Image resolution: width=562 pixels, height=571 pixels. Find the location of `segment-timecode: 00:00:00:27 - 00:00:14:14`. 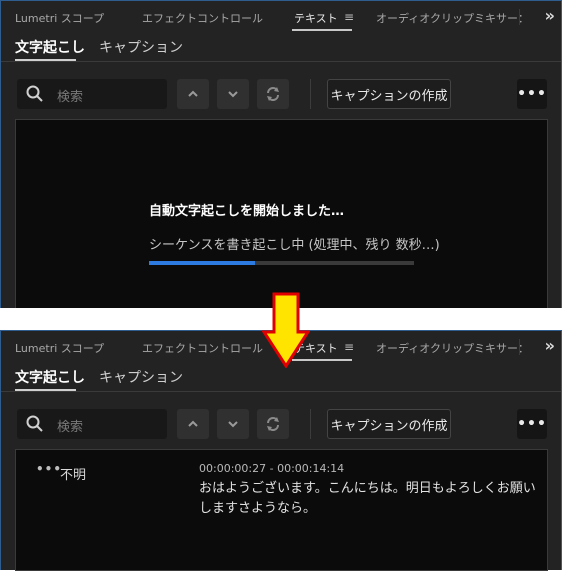

segment-timecode: 00:00:00:27 - 00:00:14:14 is located at coordinates (272, 468).